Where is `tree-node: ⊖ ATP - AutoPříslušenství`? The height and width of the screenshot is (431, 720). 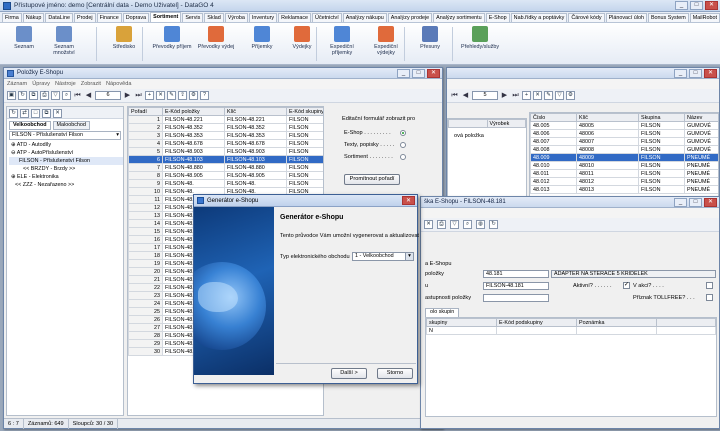 tree-node: ⊖ ATP - AutoPříslušenství is located at coordinates (66, 153).